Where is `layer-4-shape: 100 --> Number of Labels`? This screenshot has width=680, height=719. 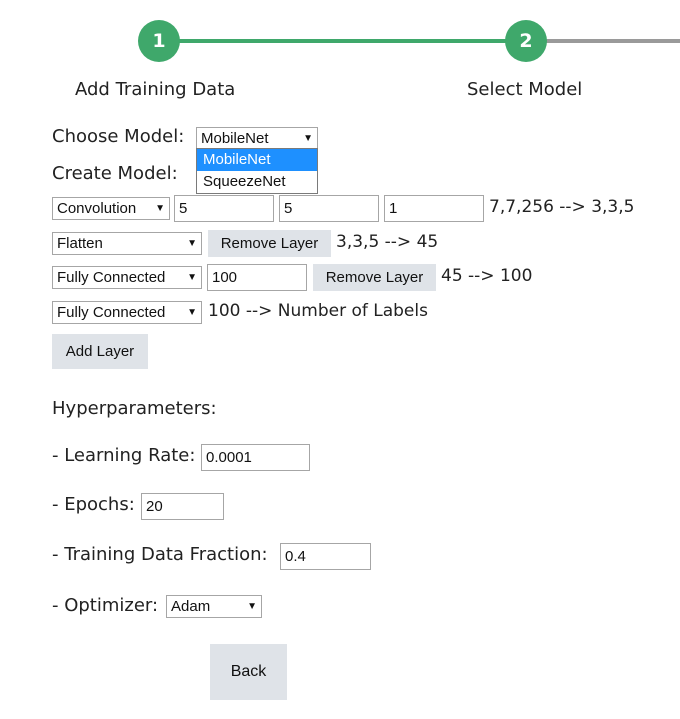
layer-4-shape: 100 --> Number of Labels is located at coordinates (318, 311).